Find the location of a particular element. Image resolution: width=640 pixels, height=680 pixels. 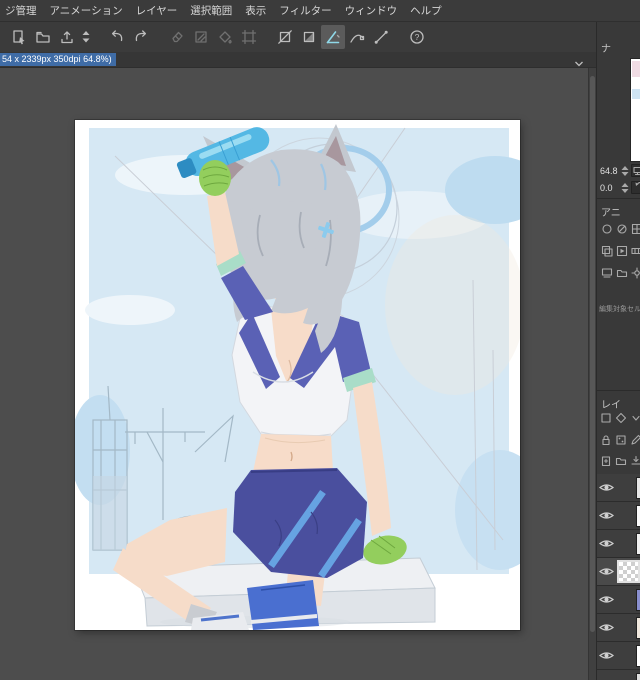

export-button is located at coordinates (67, 37).